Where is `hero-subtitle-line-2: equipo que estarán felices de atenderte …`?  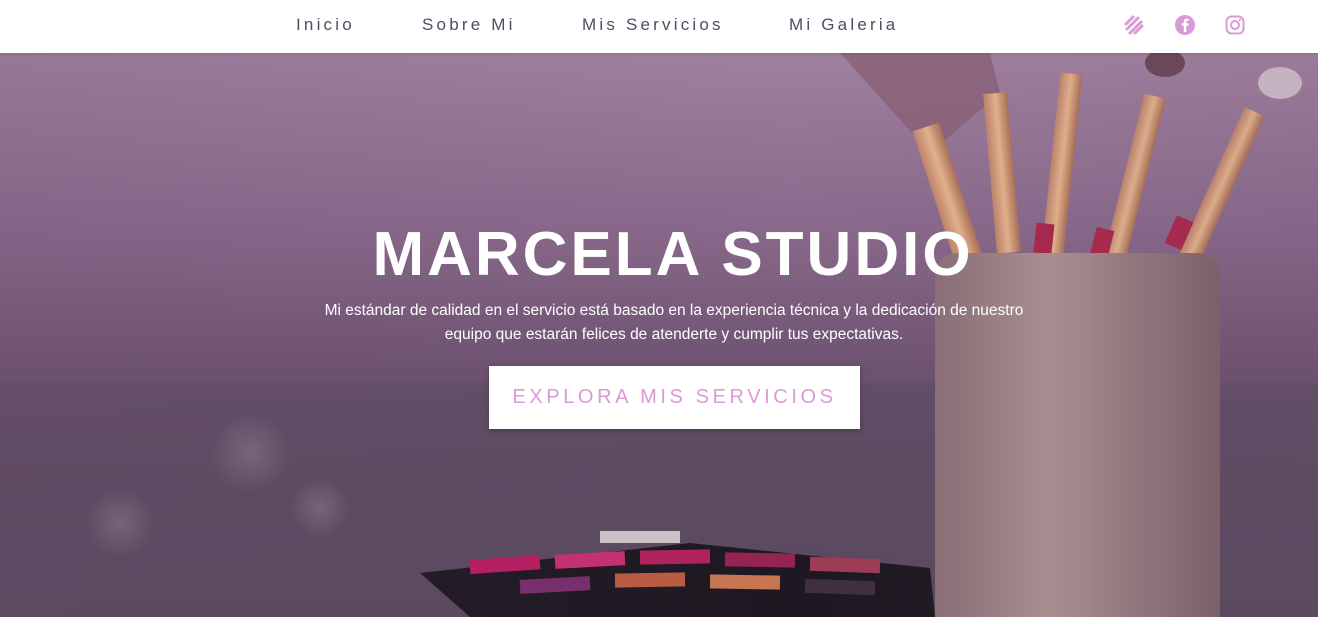 hero-subtitle-line-2: equipo que estarán felices de atenderte … is located at coordinates (674, 334).